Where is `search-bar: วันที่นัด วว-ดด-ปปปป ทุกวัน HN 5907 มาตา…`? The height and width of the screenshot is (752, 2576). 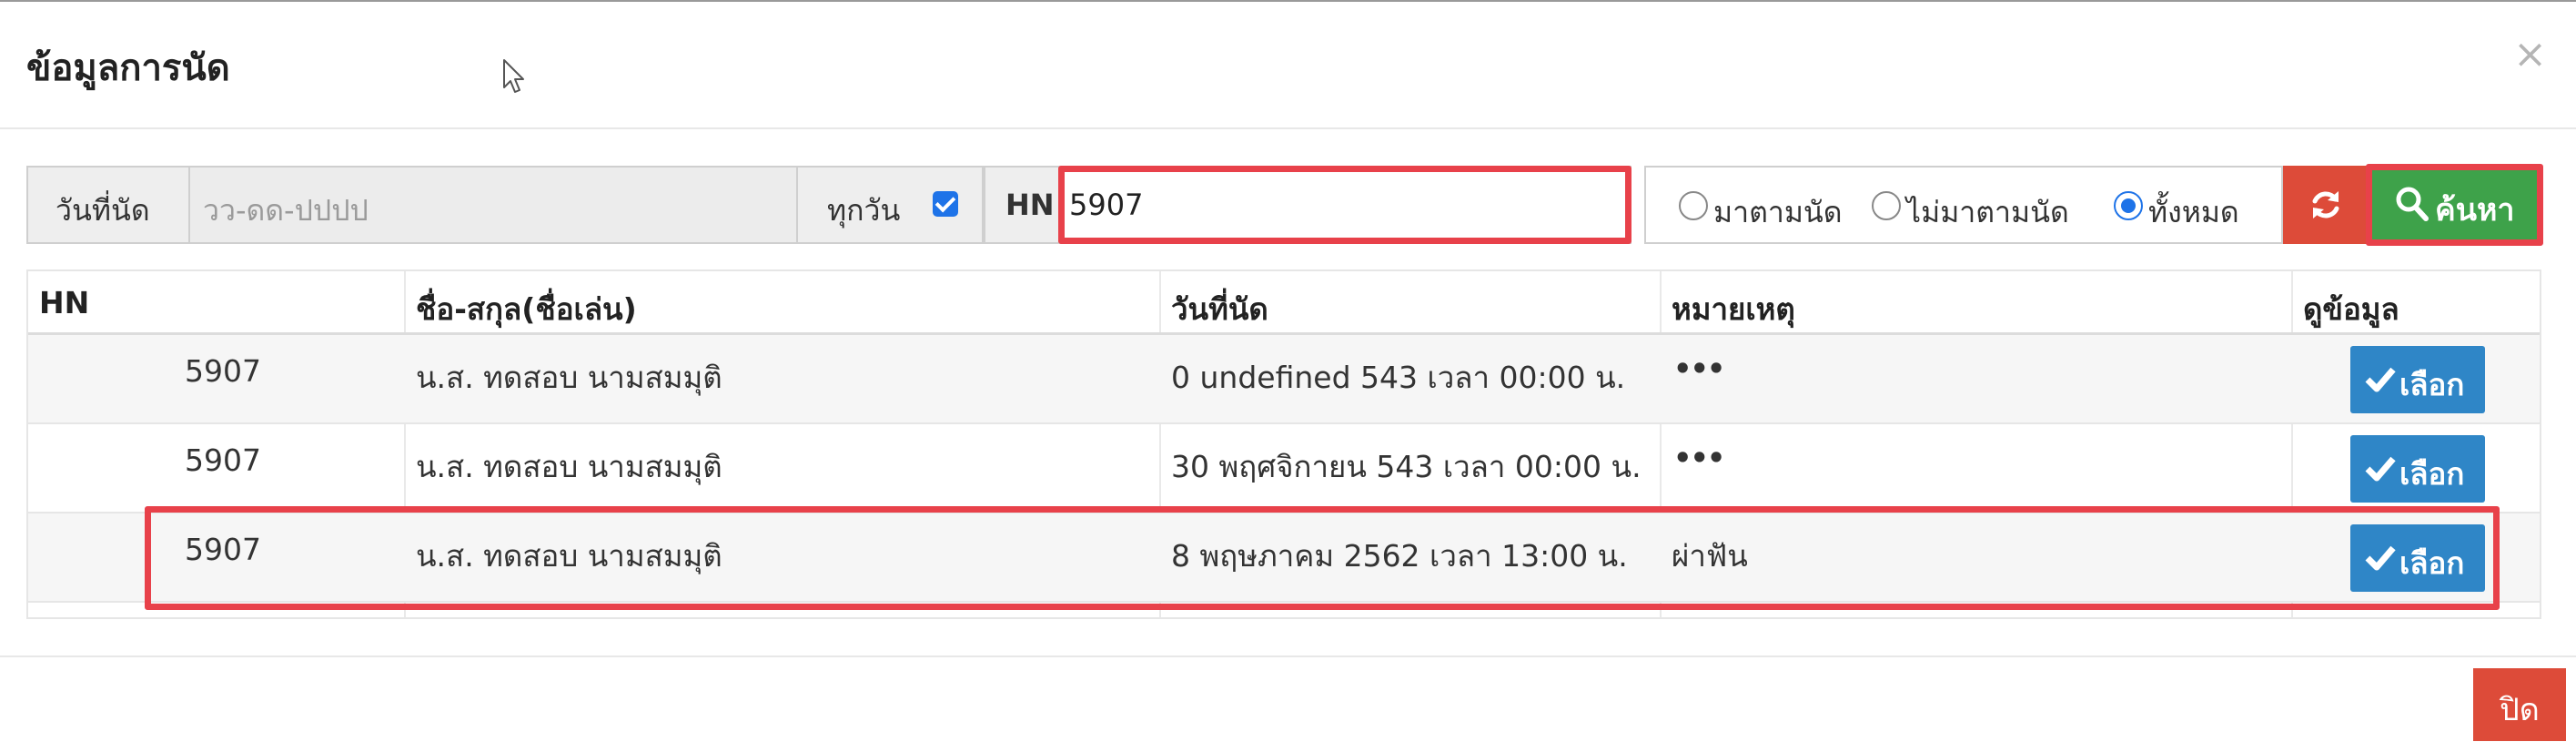
search-bar: วันที่นัด วว-ดด-ปปปป ทุกวัน HN 5907 มาตา… is located at coordinates (1284, 205).